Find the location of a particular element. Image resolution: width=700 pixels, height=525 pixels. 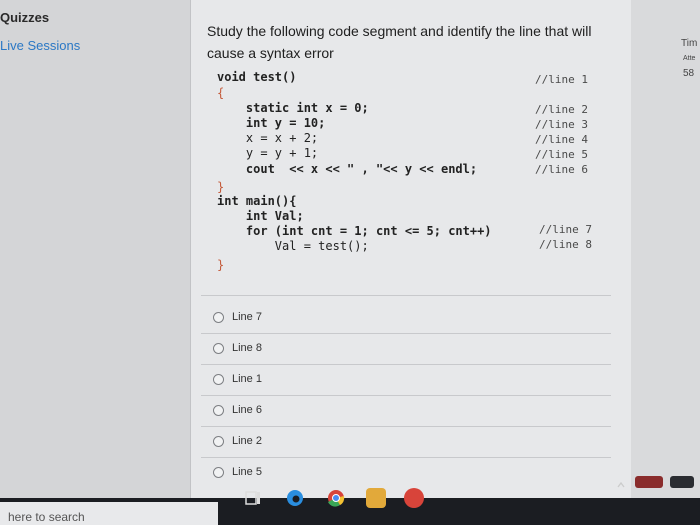

live-sessions-link: Live Sessions is located at coordinates (40, 45).